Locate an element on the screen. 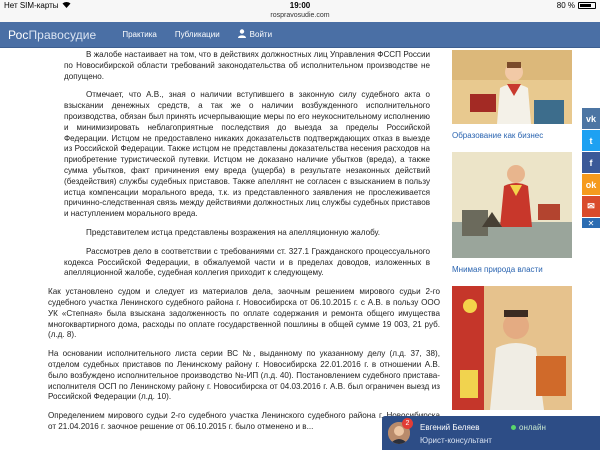  odnoklassniki-glyph: ok is located at coordinates (591, 184).